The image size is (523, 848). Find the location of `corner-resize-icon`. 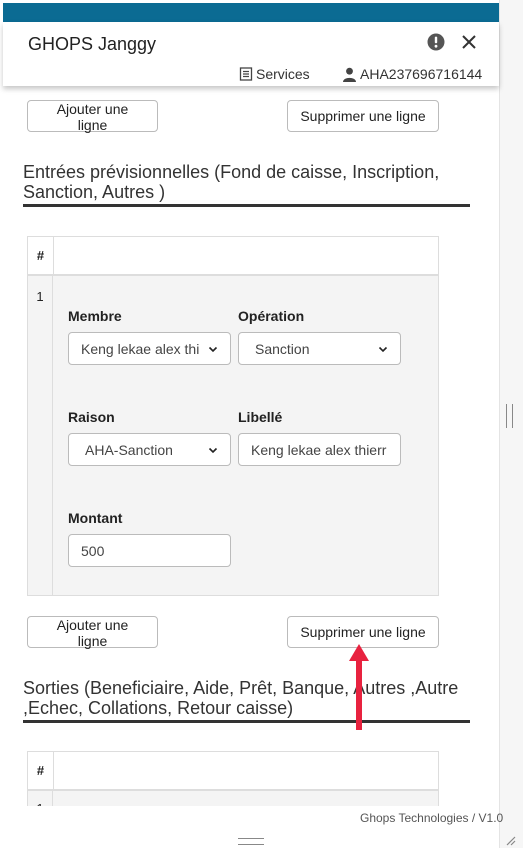

corner-resize-icon is located at coordinates (510, 840).